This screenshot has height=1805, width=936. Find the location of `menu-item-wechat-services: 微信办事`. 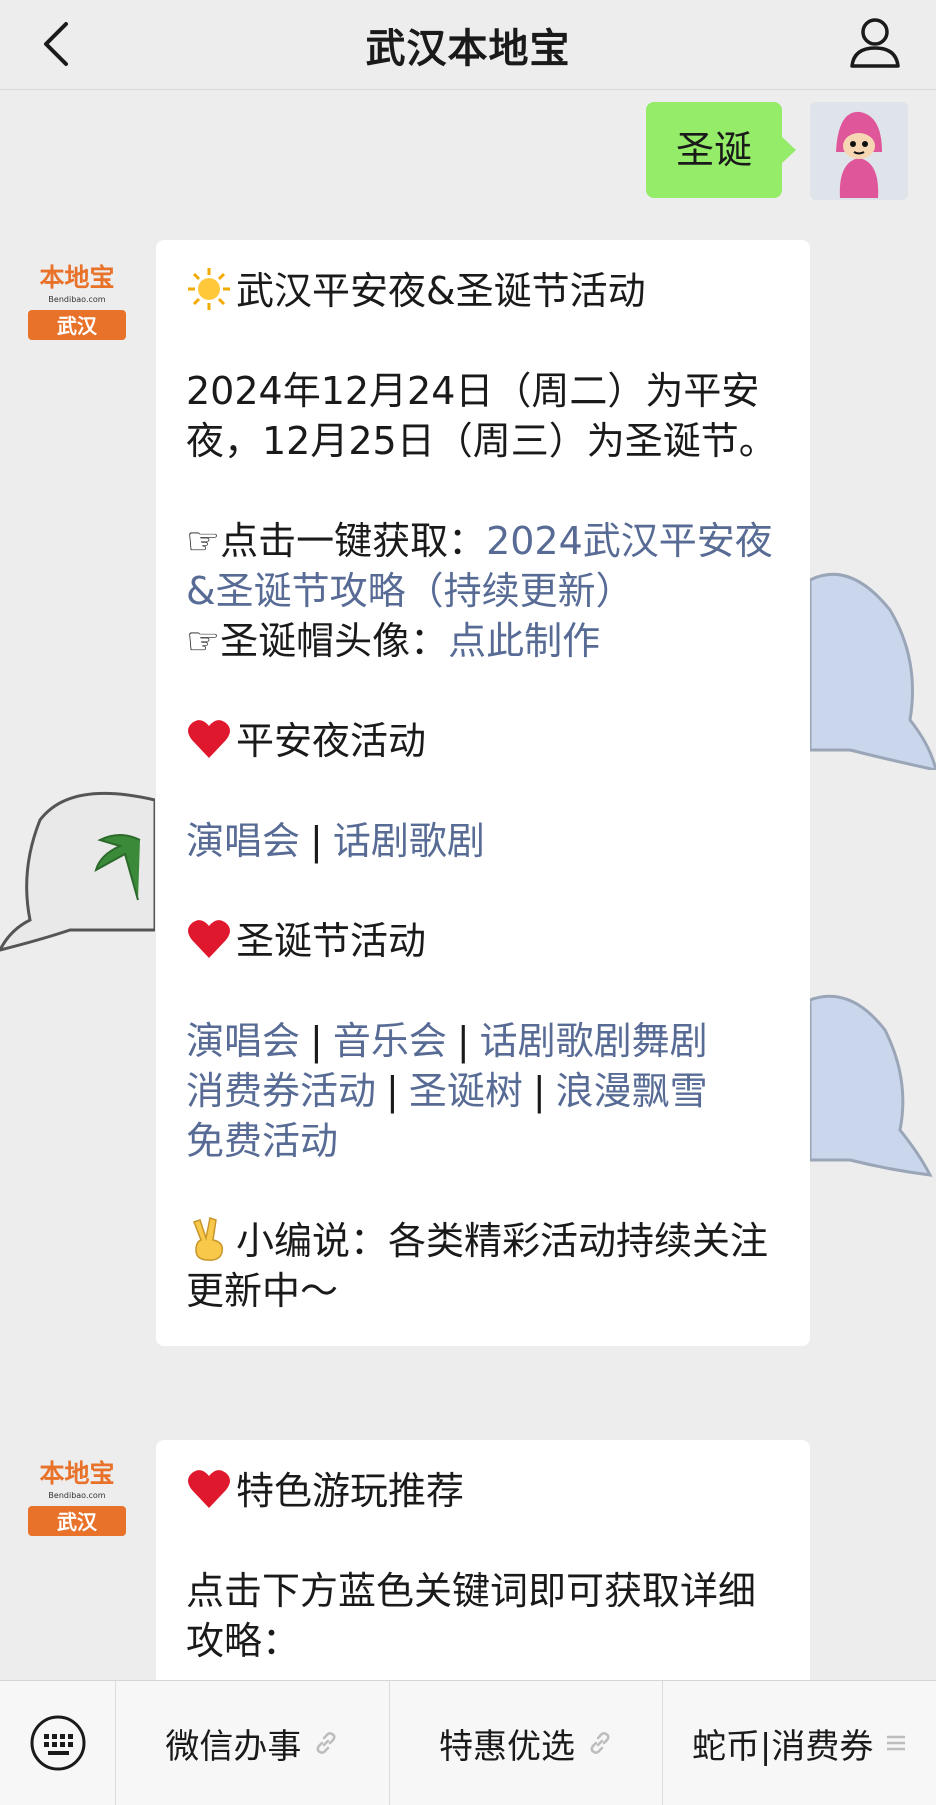

menu-item-wechat-services: 微信办事 is located at coordinates (253, 1743).